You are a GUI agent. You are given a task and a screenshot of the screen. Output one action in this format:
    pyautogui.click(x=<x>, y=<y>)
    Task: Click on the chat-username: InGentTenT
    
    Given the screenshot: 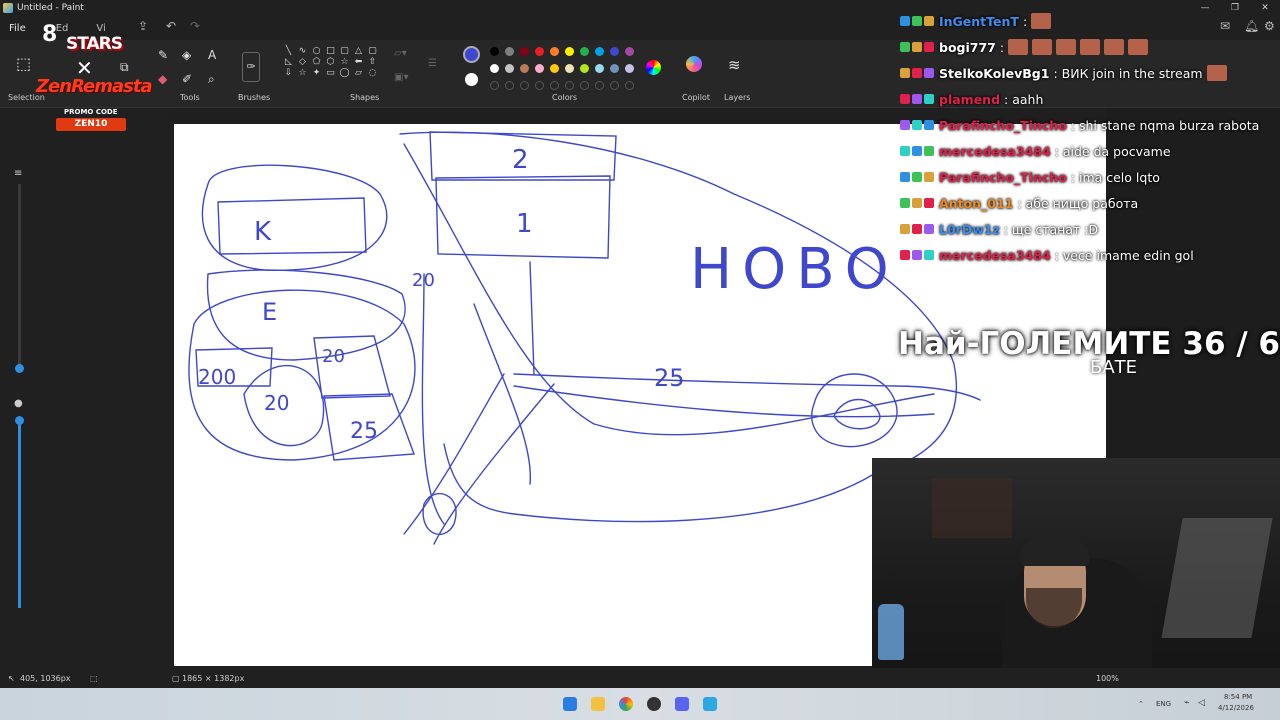 What is the action you would take?
    pyautogui.click(x=979, y=21)
    